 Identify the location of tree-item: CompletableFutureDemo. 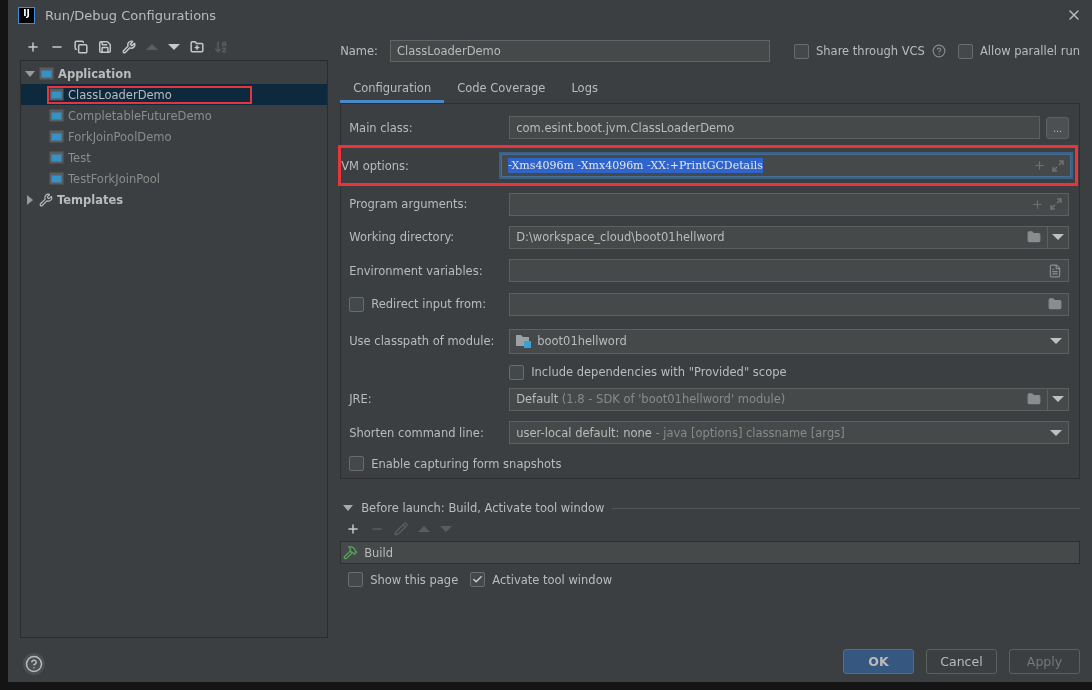
(174, 115).